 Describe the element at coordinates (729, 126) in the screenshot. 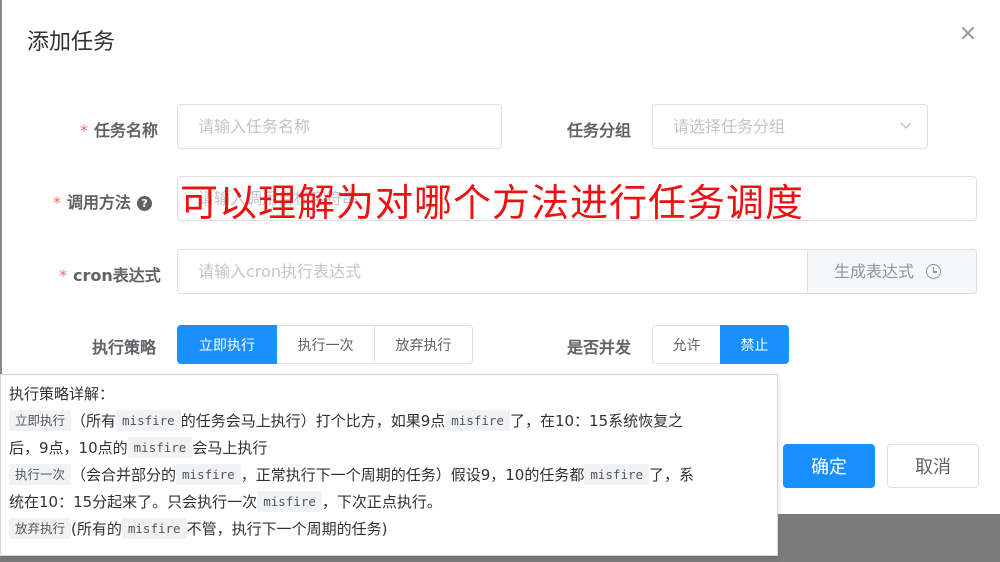

I see `task-group-placeholder: 请选择任务分组` at that location.